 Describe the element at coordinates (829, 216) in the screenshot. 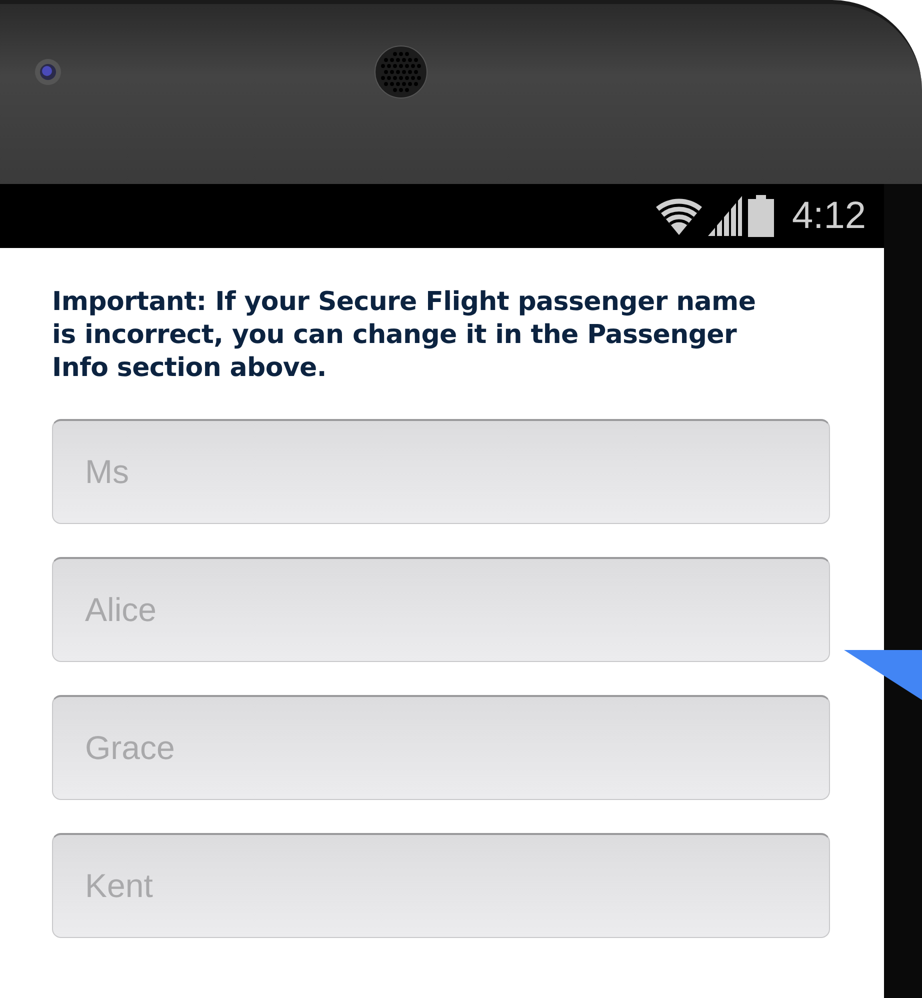

I see `status-time: 4:12` at that location.